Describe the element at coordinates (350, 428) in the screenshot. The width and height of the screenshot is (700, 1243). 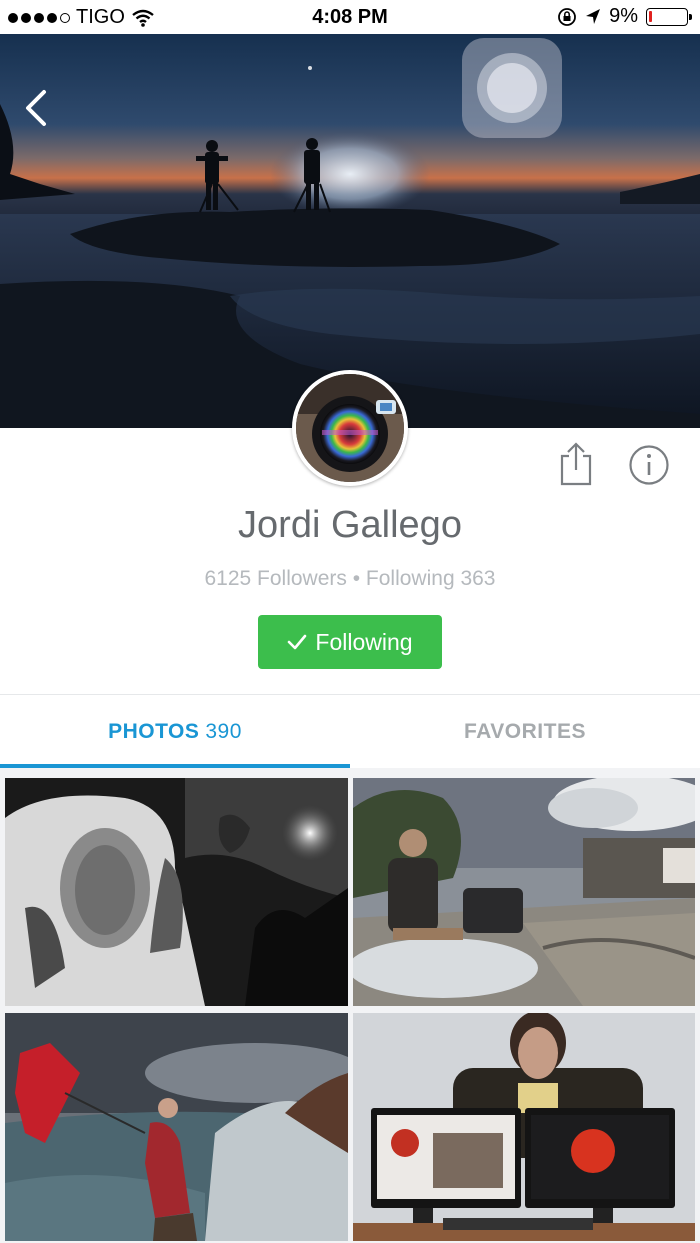
I see `avatar` at that location.